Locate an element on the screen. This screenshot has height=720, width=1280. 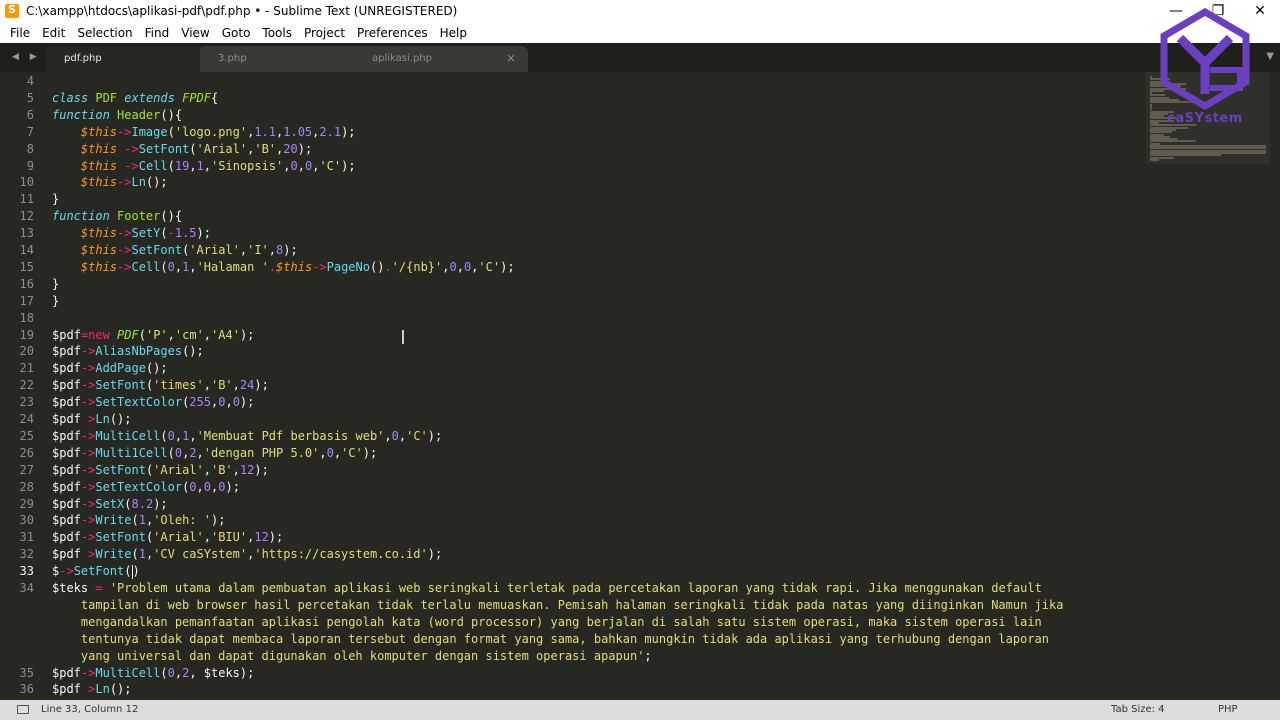
code-text: $pdf->SetFont('times','B',24); is located at coordinates (160, 385).